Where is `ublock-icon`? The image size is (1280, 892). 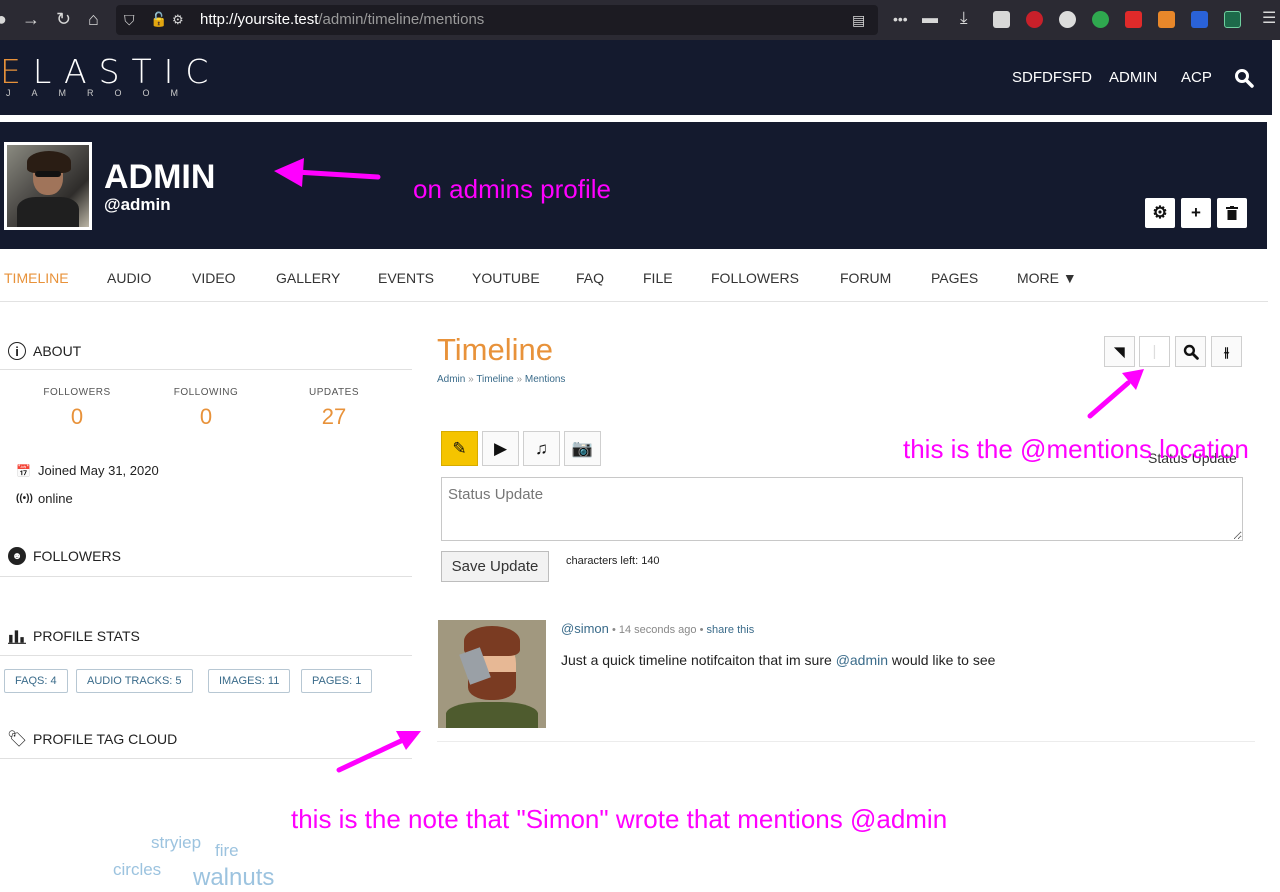
ublock-icon is located at coordinates (1034, 19).